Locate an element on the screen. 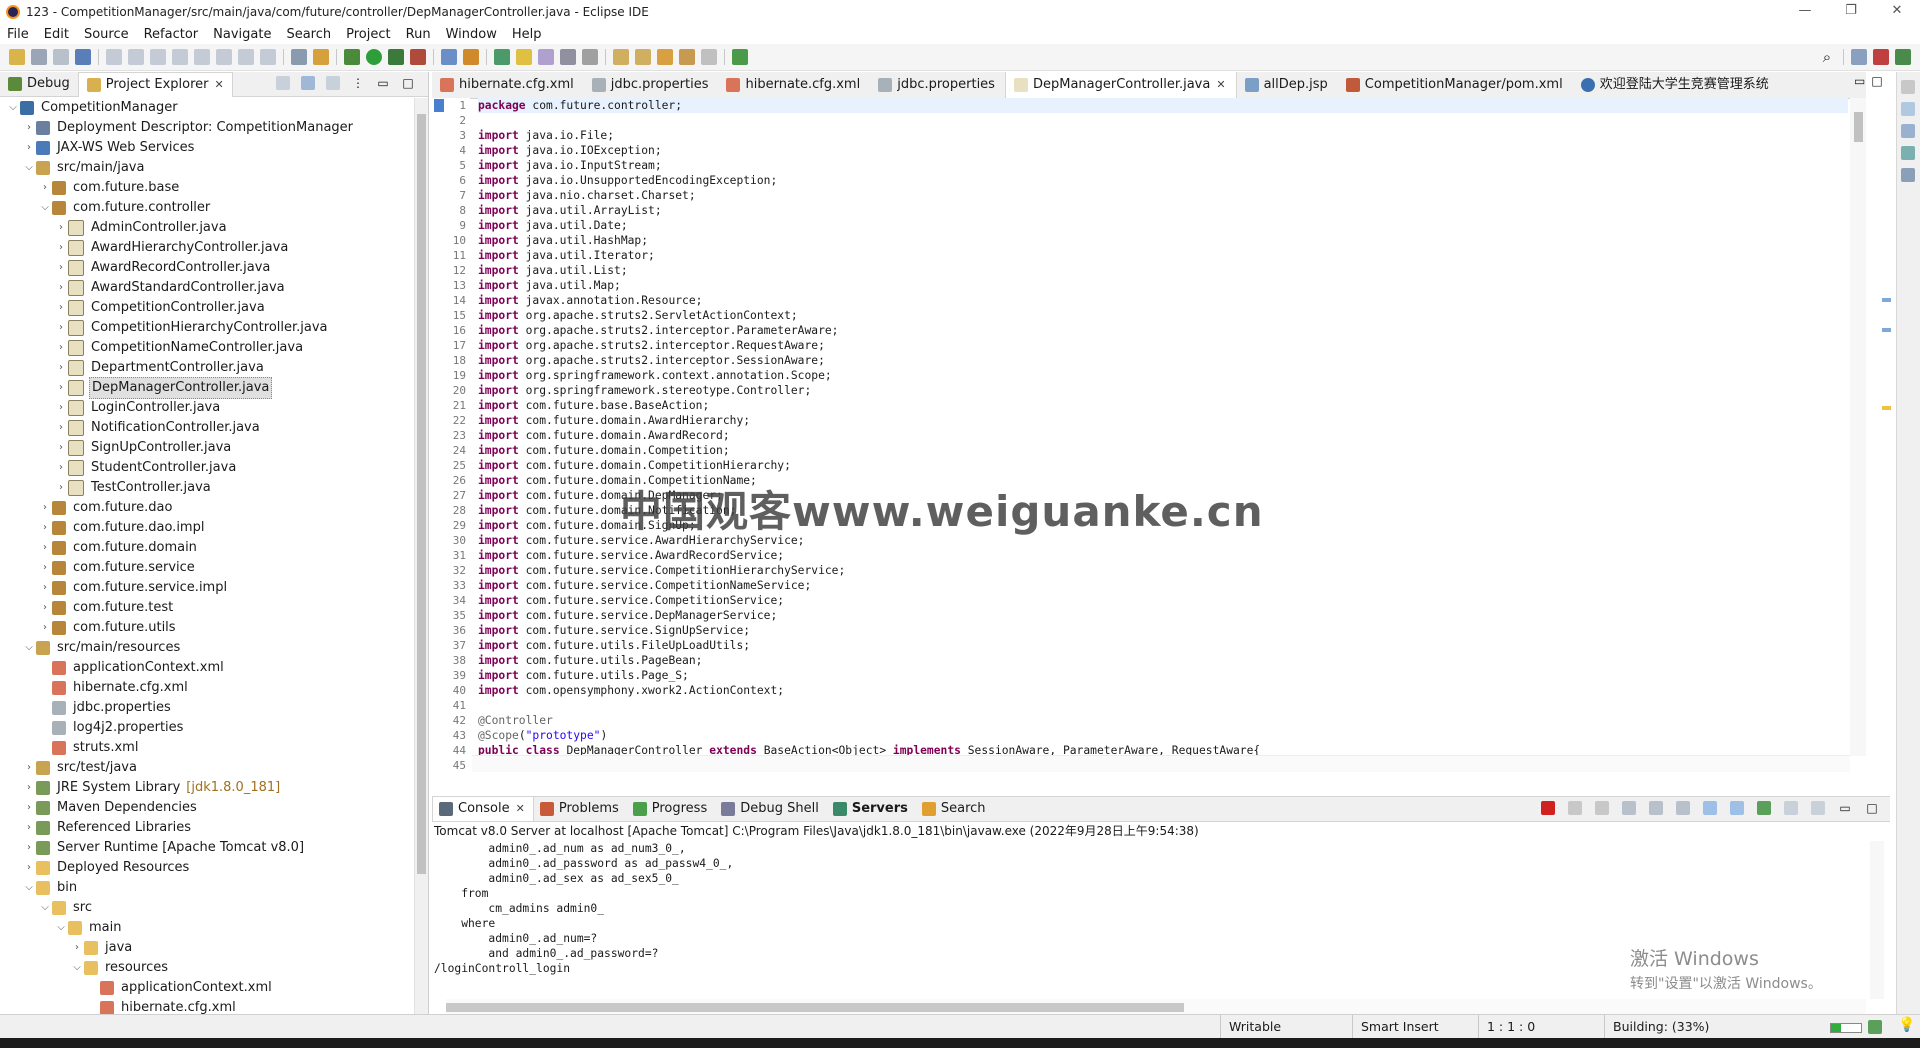  build-progress-status: Building: (33%) is located at coordinates (1683, 1027).